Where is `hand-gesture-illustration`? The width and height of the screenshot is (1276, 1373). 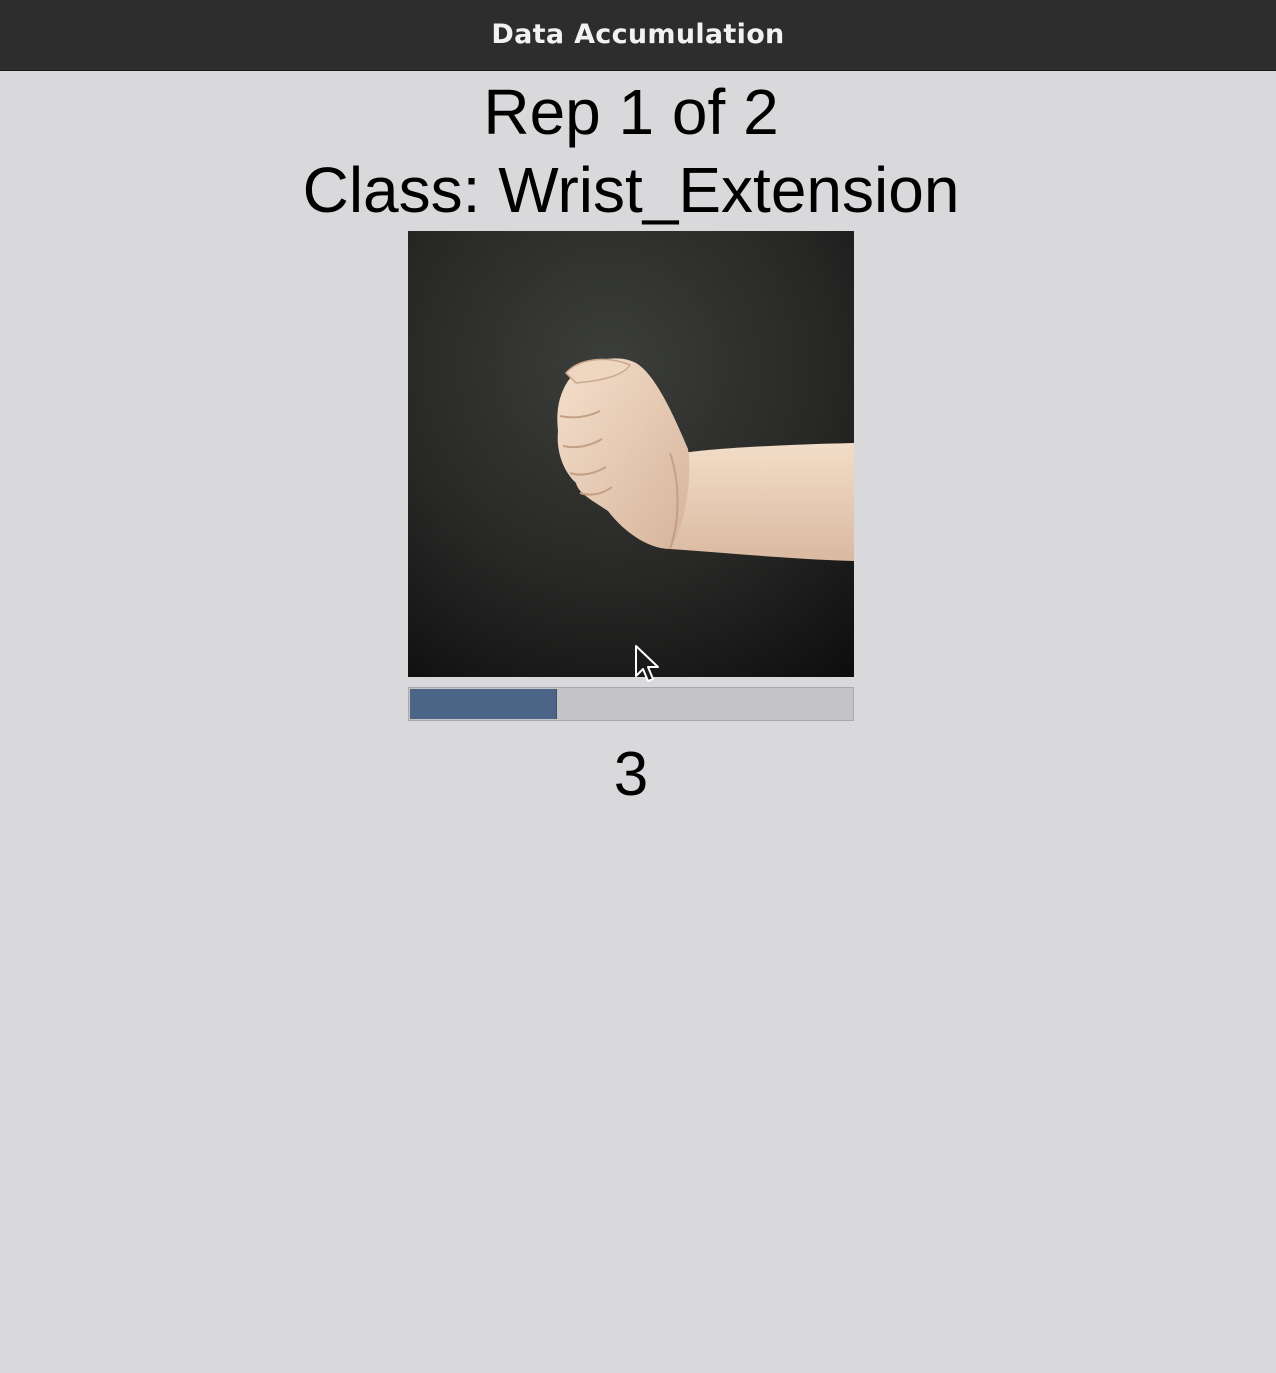
hand-gesture-illustration is located at coordinates (631, 454).